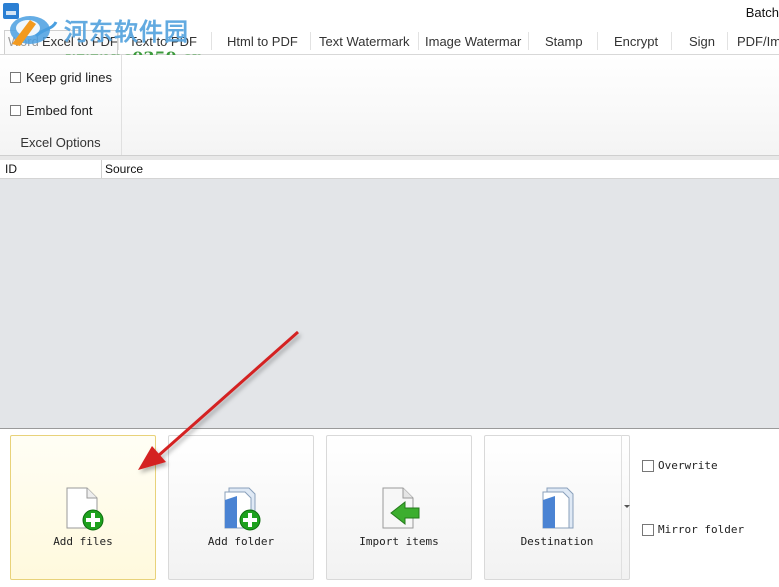 This screenshot has height=587, width=779. Describe the element at coordinates (701, 529) in the screenshot. I see `mirror-folder-label: Mirror folder` at that location.